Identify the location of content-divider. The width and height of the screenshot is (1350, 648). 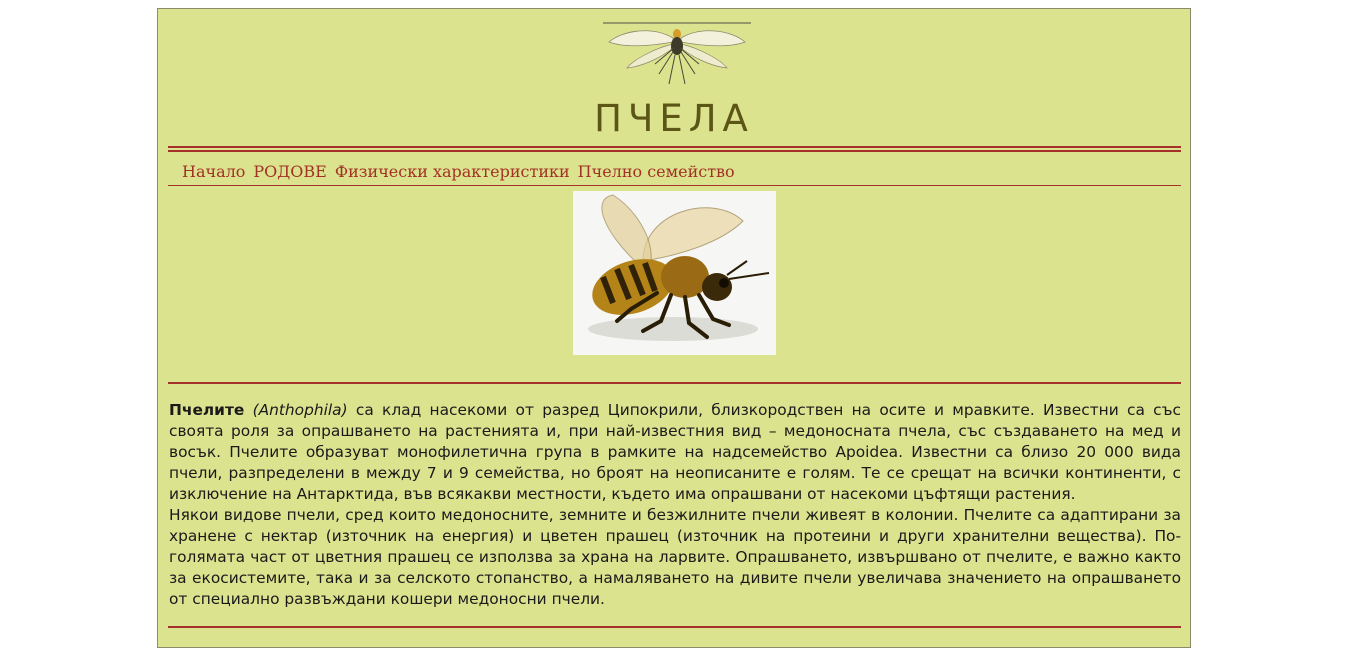
(674, 383).